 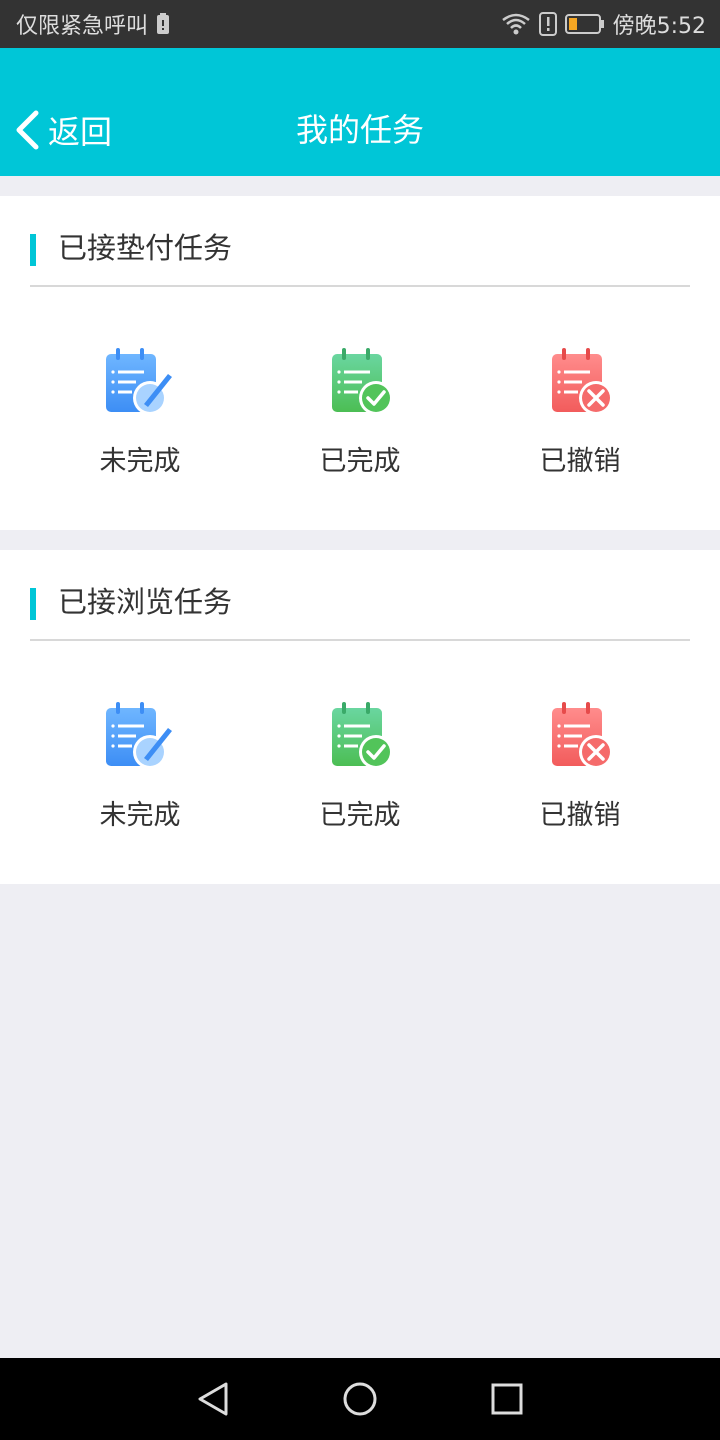 What do you see at coordinates (584, 24) in the screenshot?
I see `battery-icon` at bounding box center [584, 24].